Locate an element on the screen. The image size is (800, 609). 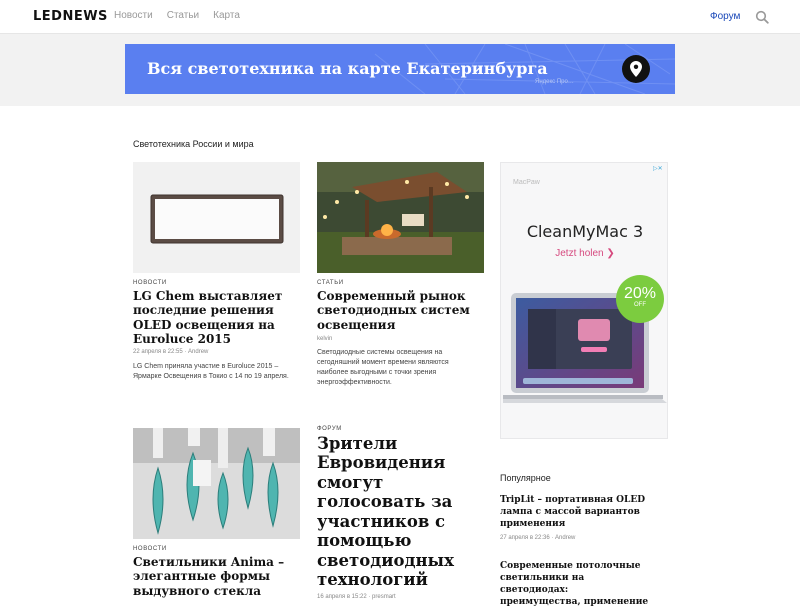
banner-text: Вся светотехника на карте Екатеринбурга is located at coordinates (347, 68).